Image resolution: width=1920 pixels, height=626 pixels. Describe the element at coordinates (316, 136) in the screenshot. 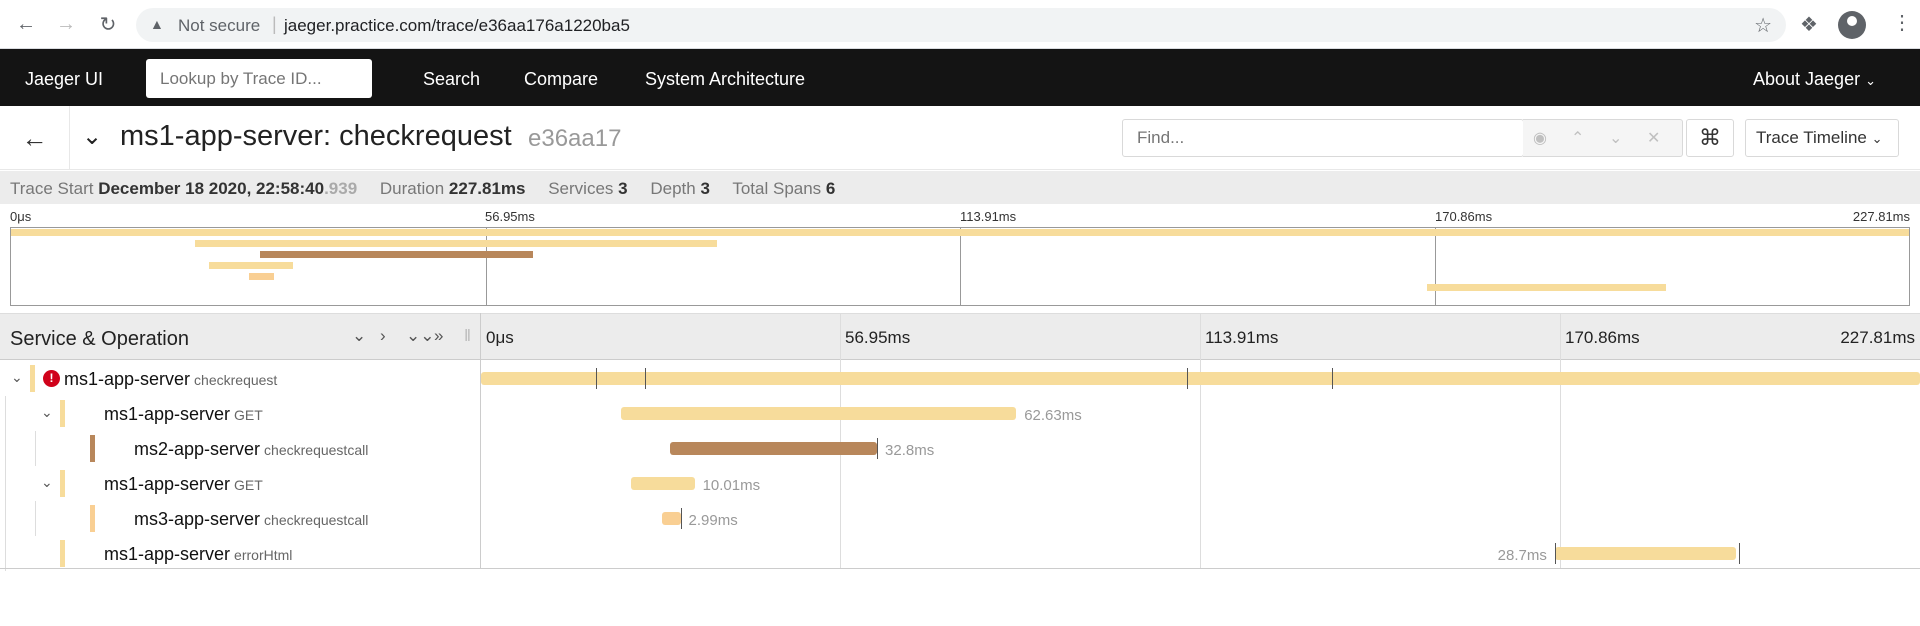

I see `trace-title: ms1-app-server: checkrequest` at that location.